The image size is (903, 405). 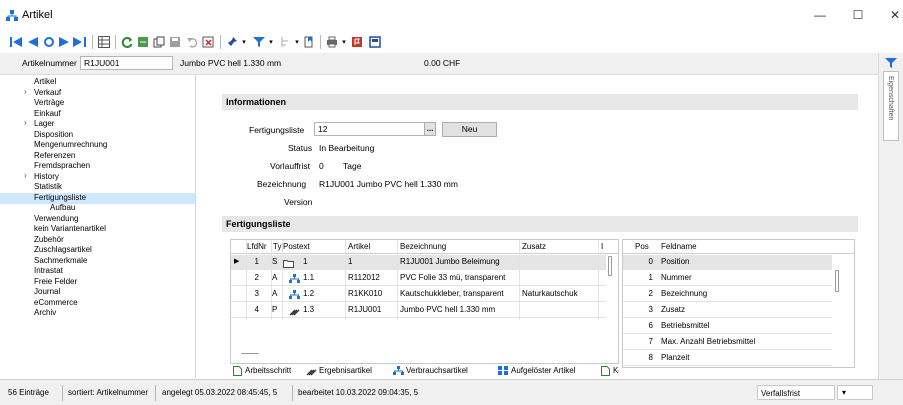 I want to click on filter-field-select: Verfallsfrist, so click(x=796, y=392).